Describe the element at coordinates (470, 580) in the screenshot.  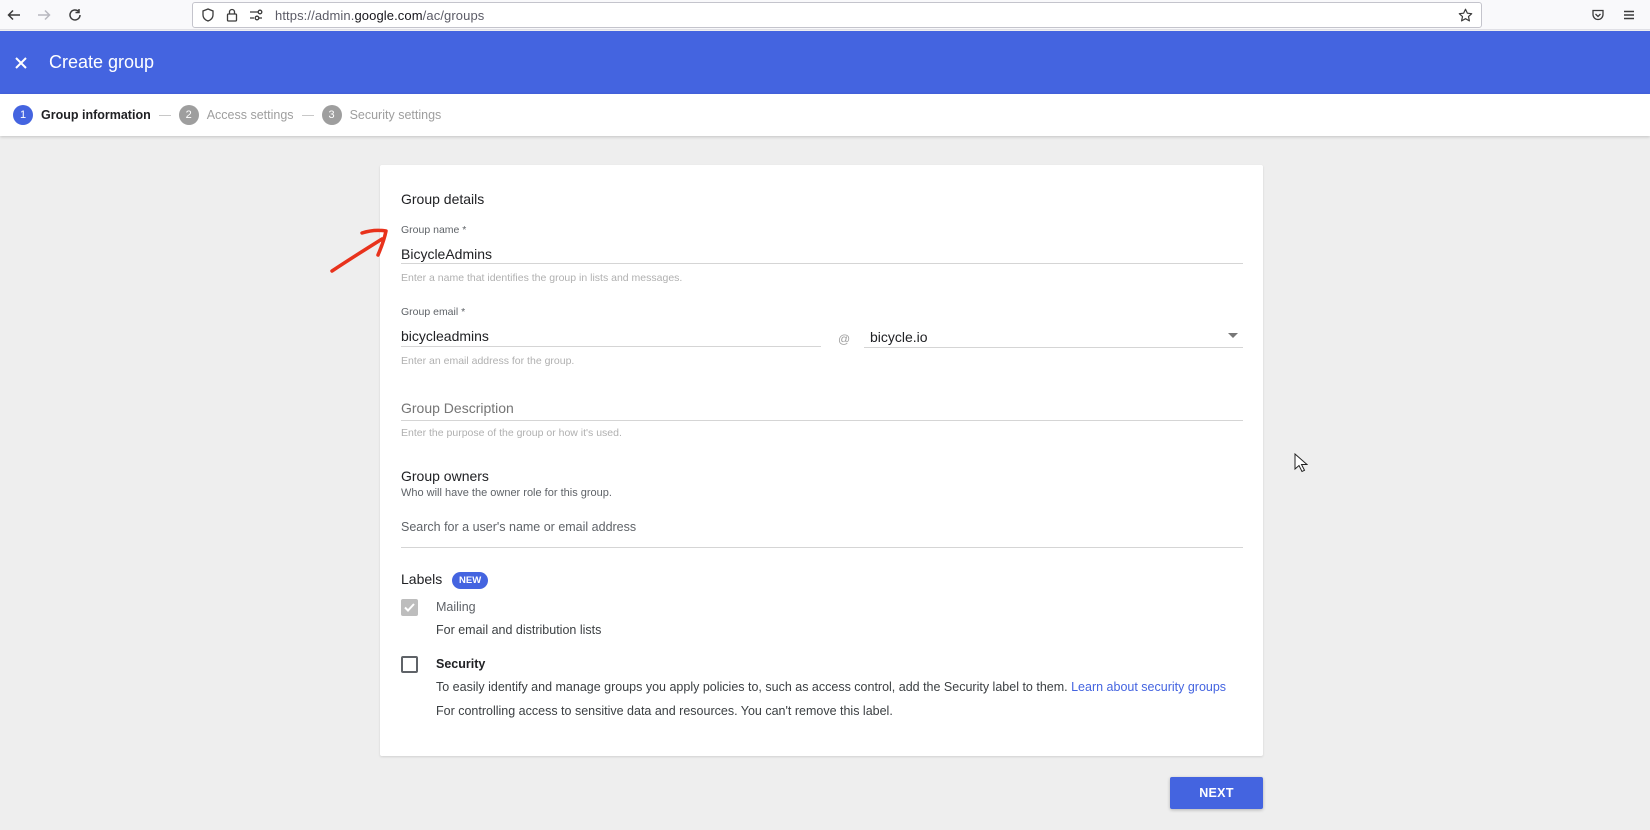
I see `new-badge: NEW` at that location.